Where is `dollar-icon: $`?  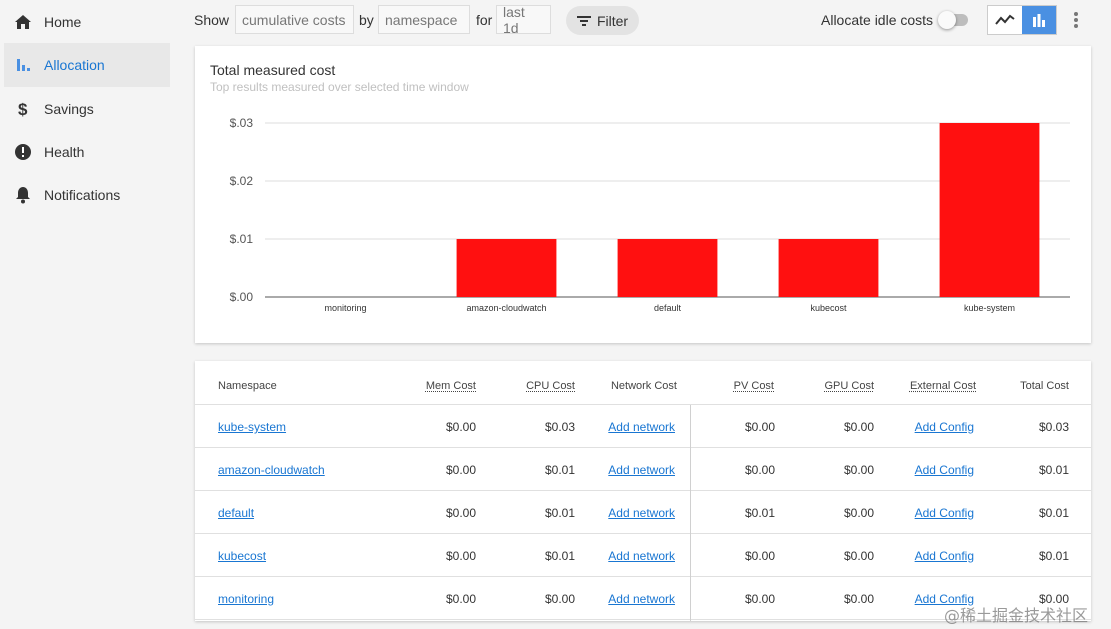
dollar-icon: $ is located at coordinates (23, 109).